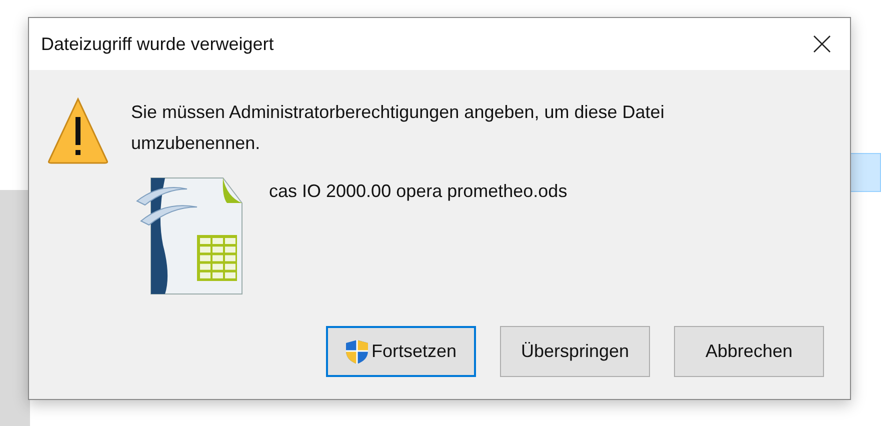  What do you see at coordinates (189, 235) in the screenshot?
I see `spreadsheet-file-icon` at bounding box center [189, 235].